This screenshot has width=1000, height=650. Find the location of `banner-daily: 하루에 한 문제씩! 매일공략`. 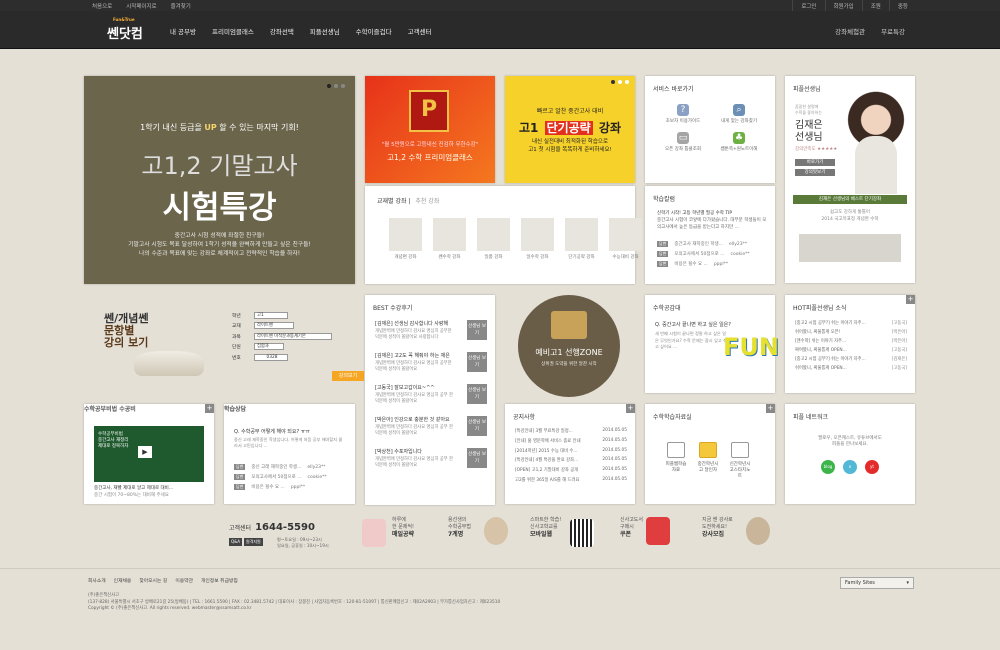

banner-daily: 하루에 한 문제씩! 매일공략 is located at coordinates (388, 532).